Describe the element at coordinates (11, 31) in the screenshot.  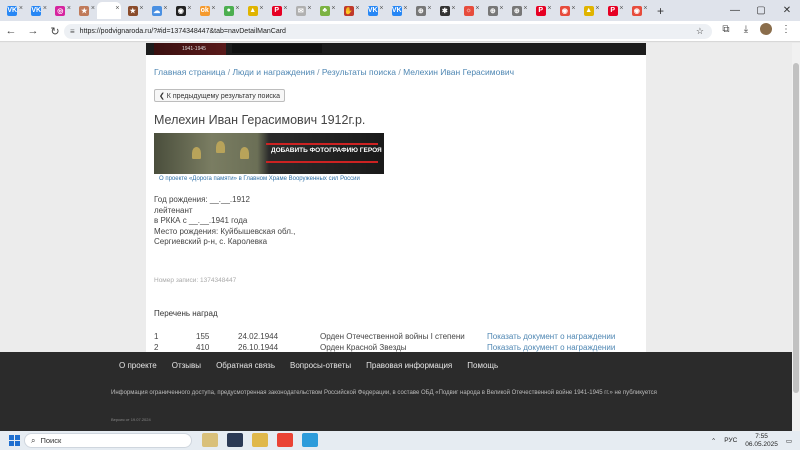
I see `back-arrow-icon: ←` at that location.